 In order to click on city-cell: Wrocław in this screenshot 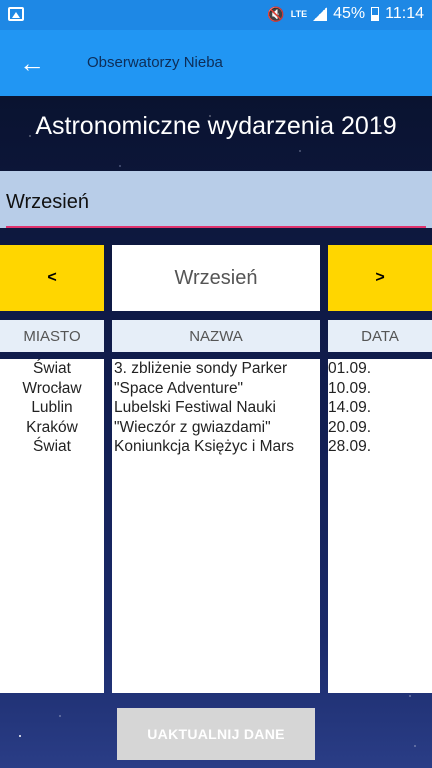, I will do `click(52, 388)`.